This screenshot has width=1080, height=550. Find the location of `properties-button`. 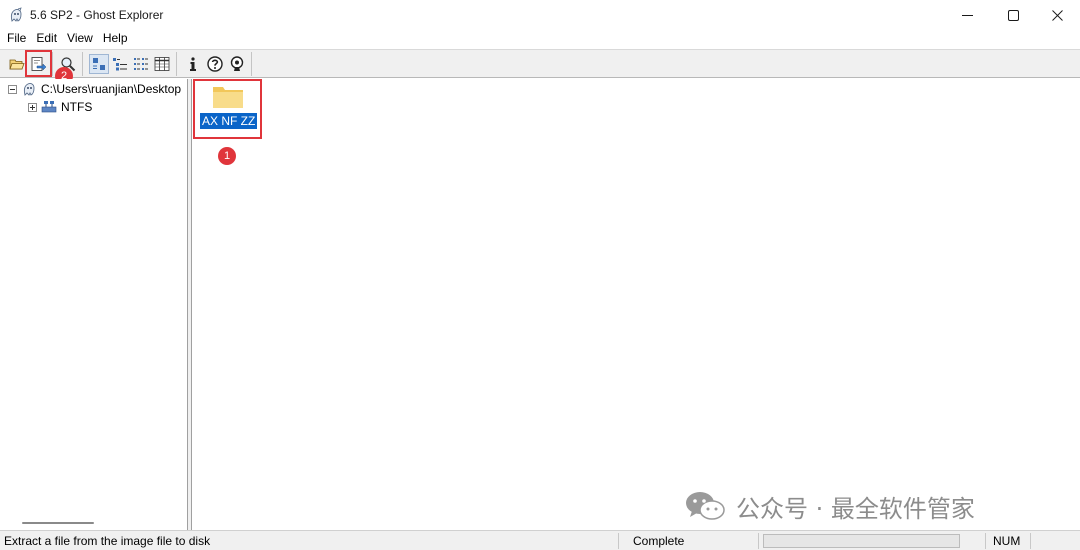

properties-button is located at coordinates (193, 64).